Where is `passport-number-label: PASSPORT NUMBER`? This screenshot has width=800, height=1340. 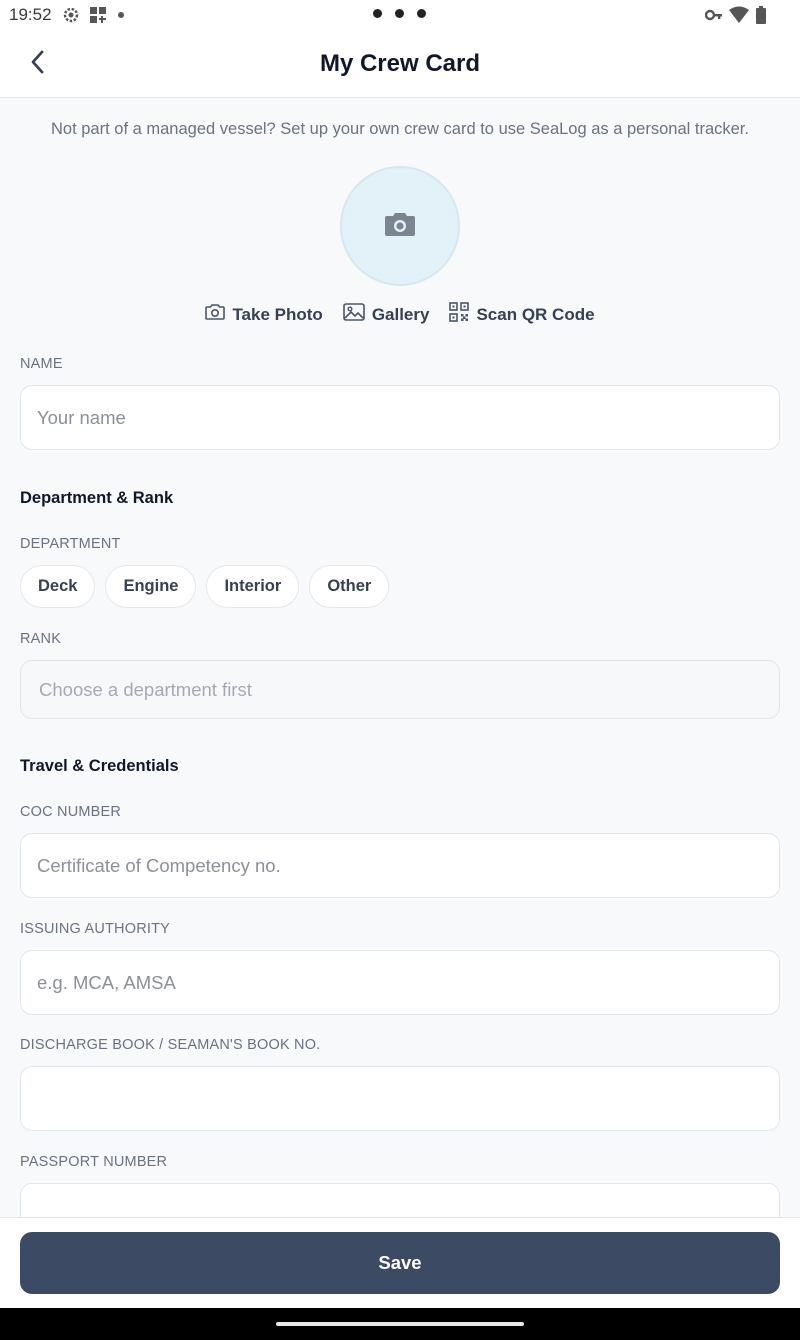
passport-number-label: PASSPORT NUMBER is located at coordinates (94, 1162).